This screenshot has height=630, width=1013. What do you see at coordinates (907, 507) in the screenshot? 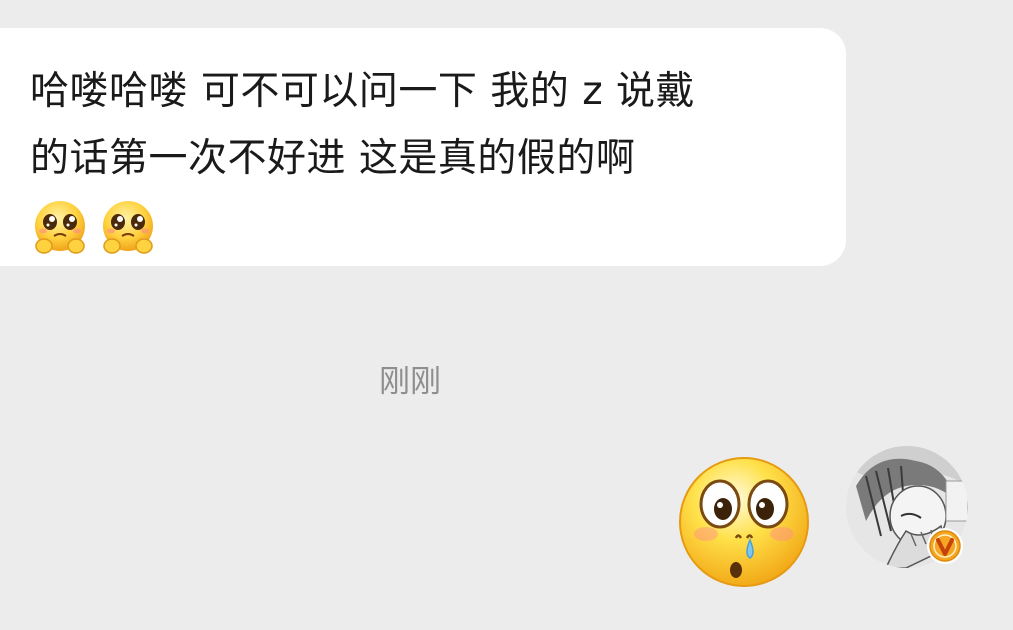
I see `sender-avatar` at bounding box center [907, 507].